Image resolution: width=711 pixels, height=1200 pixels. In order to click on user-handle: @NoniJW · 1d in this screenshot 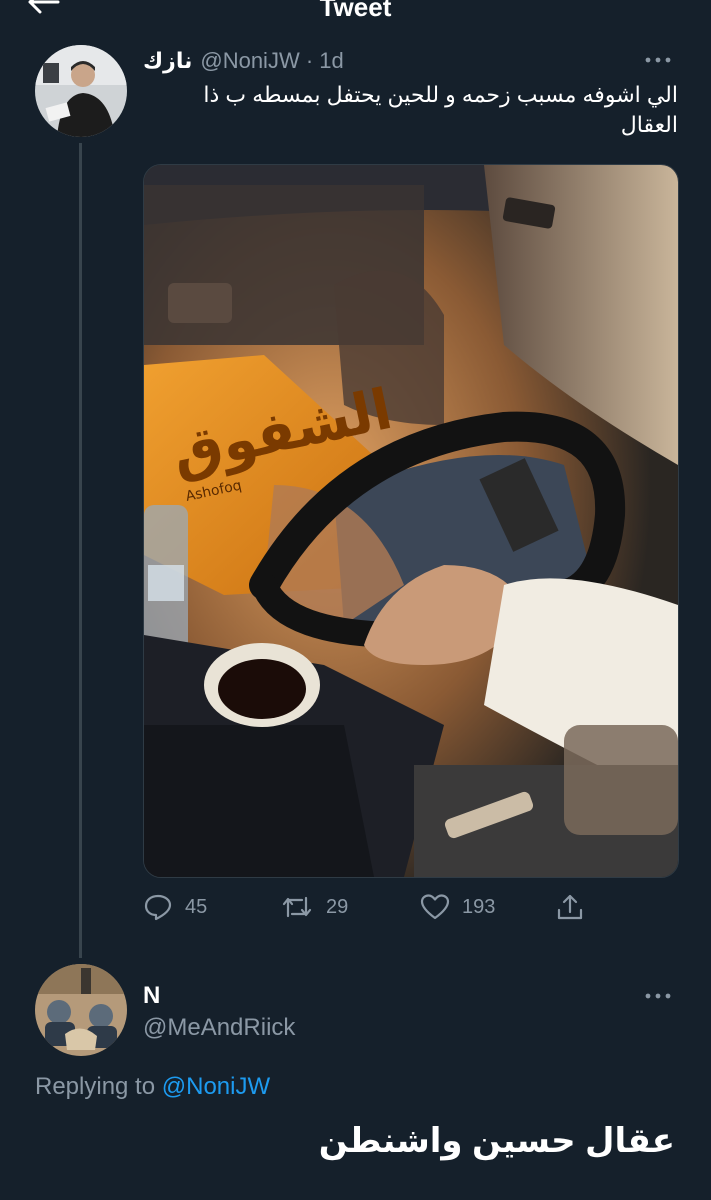, I will do `click(271, 61)`.